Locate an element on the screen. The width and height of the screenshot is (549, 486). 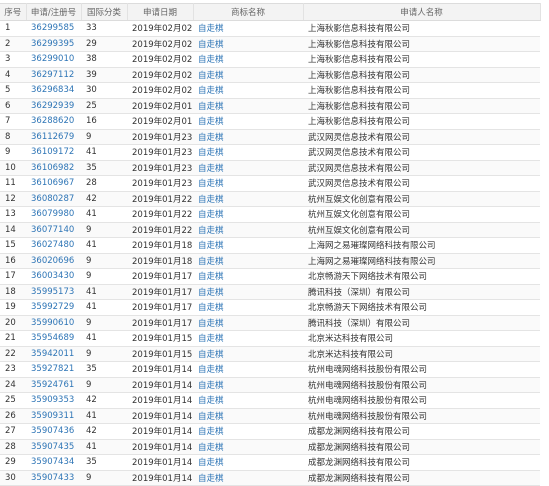
table-row: 22 35942011 92019年01月15日自走棋 北京米达科技有限公司 is located at coordinates (270, 354).